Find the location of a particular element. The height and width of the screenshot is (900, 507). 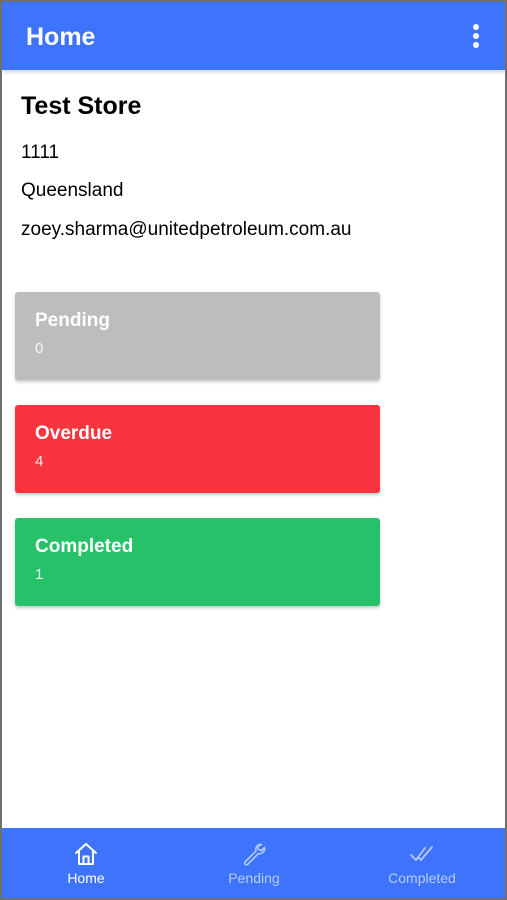

store-code: 1111 is located at coordinates (40, 152).